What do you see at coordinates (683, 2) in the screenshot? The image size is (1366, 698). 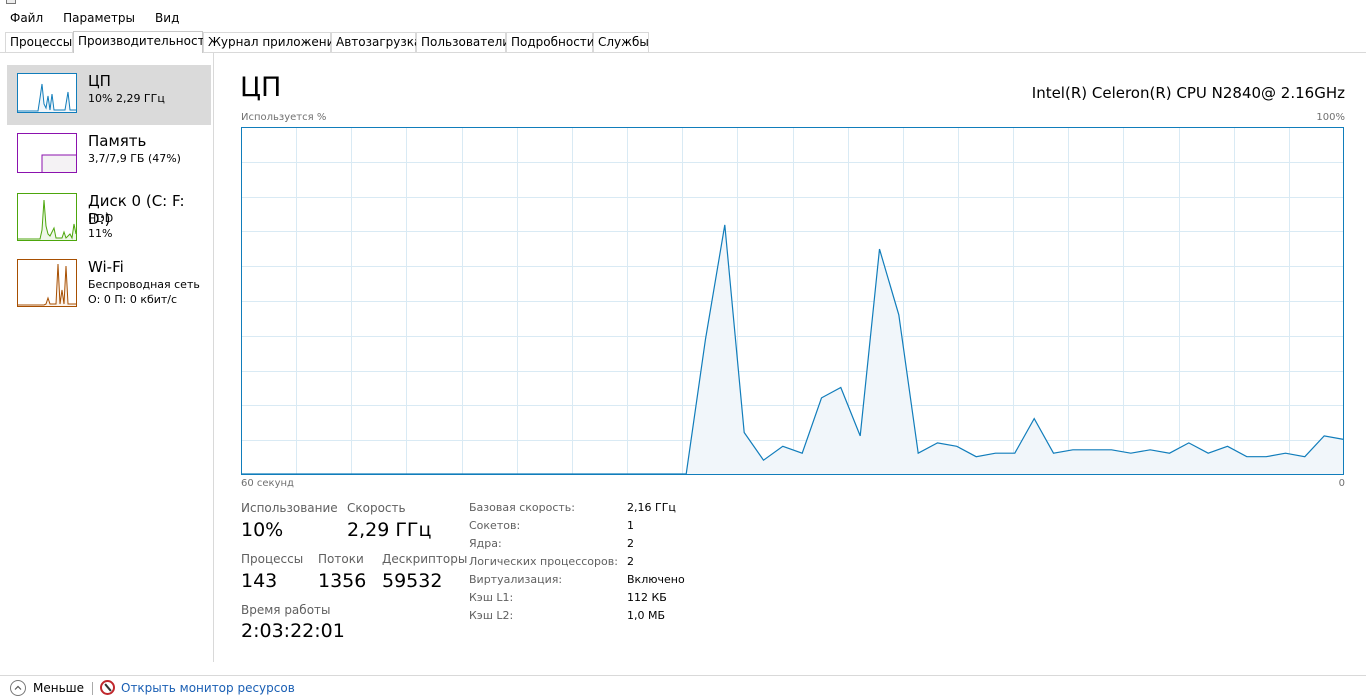 I see `title-bar` at bounding box center [683, 2].